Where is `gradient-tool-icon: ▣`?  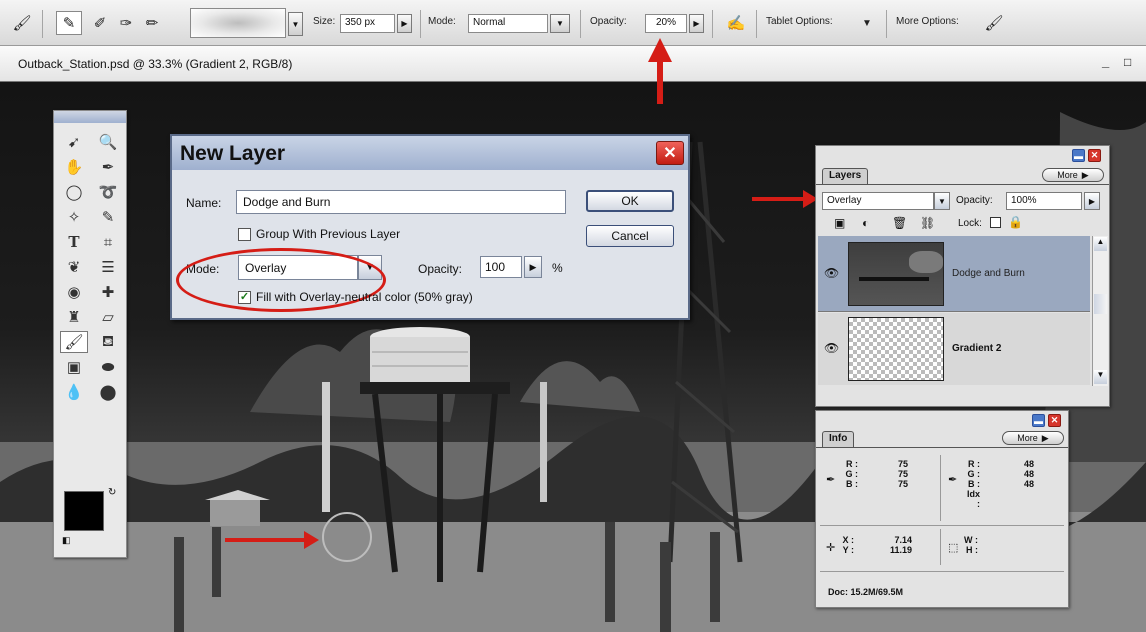 gradient-tool-icon: ▣ is located at coordinates (74, 367).